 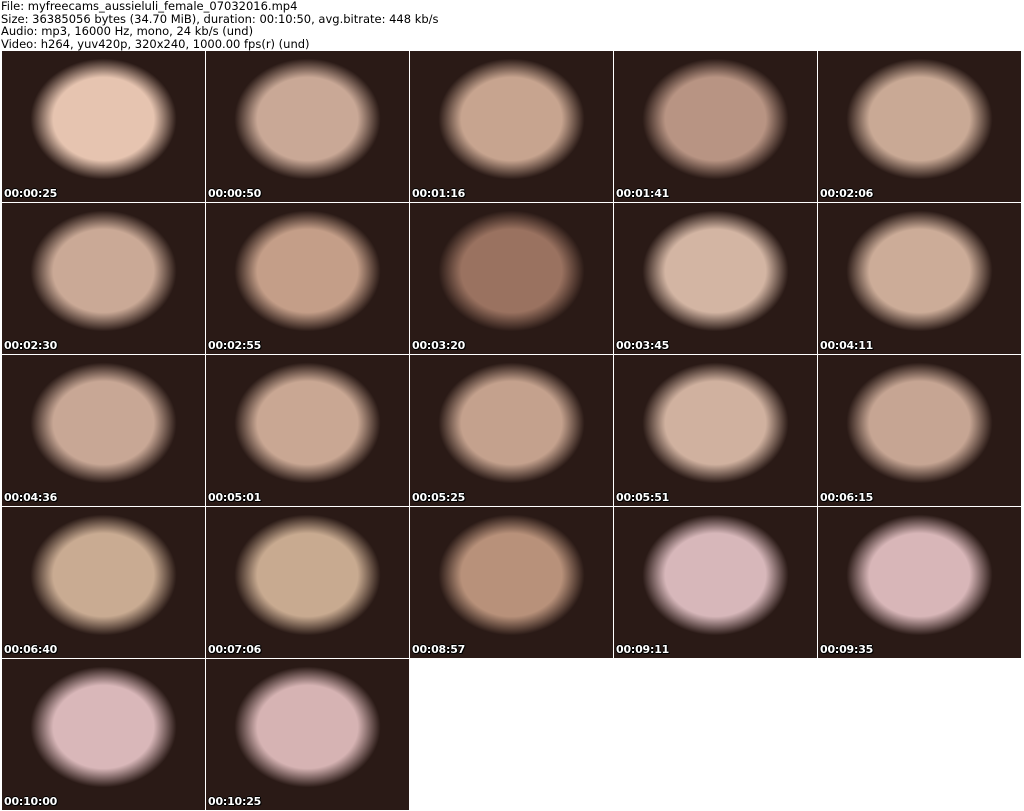 I want to click on timestamp-label: 00:00:50, so click(x=235, y=193).